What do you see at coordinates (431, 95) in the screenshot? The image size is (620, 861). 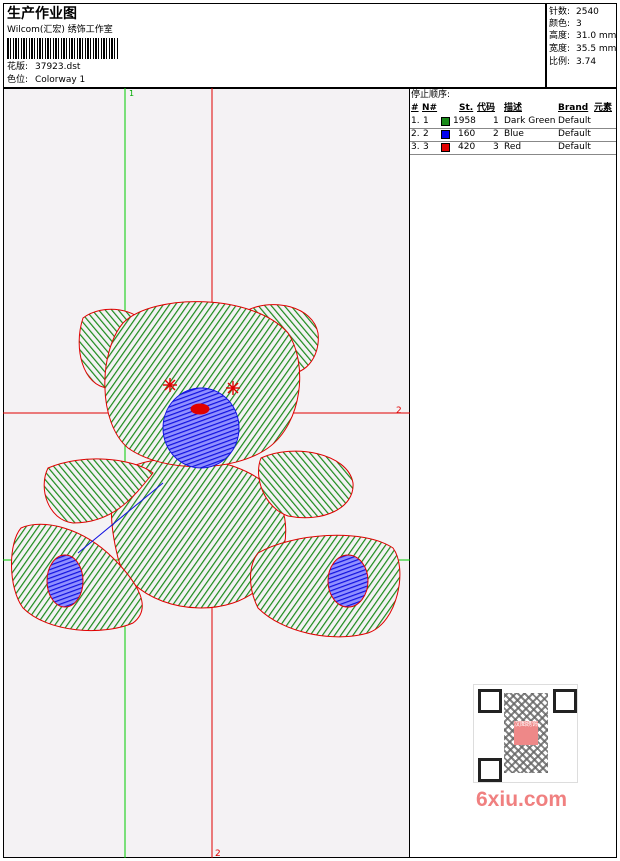 I see `stop-sequence-title: 停止顺序:` at bounding box center [431, 95].